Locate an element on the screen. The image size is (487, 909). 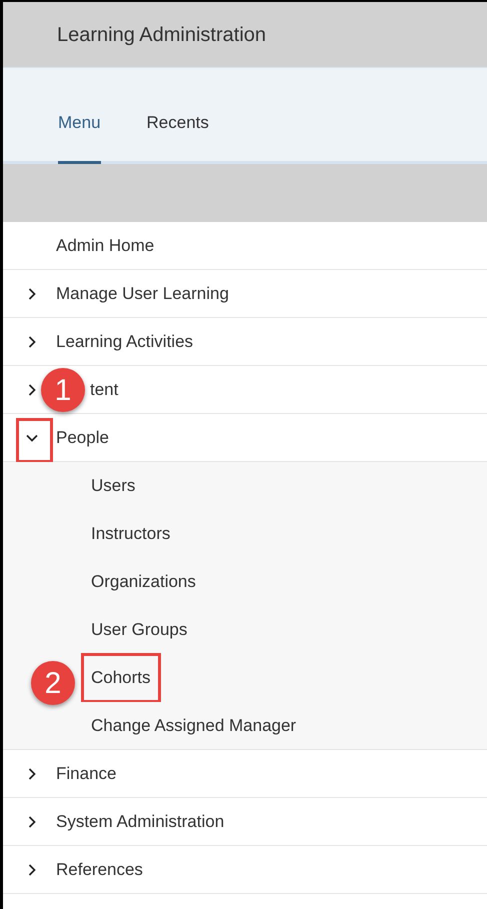
menu-label: Manage User Learning is located at coordinates (142, 293).